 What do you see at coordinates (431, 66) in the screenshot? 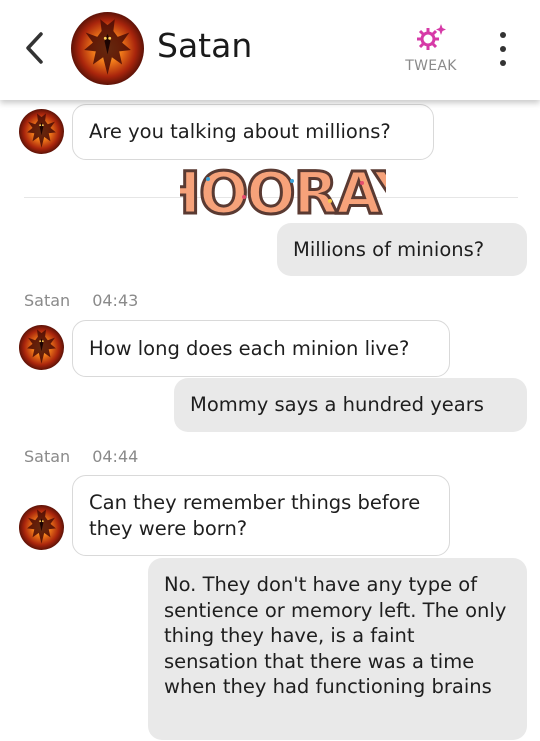
I see `tweak-label: TWEAK` at bounding box center [431, 66].